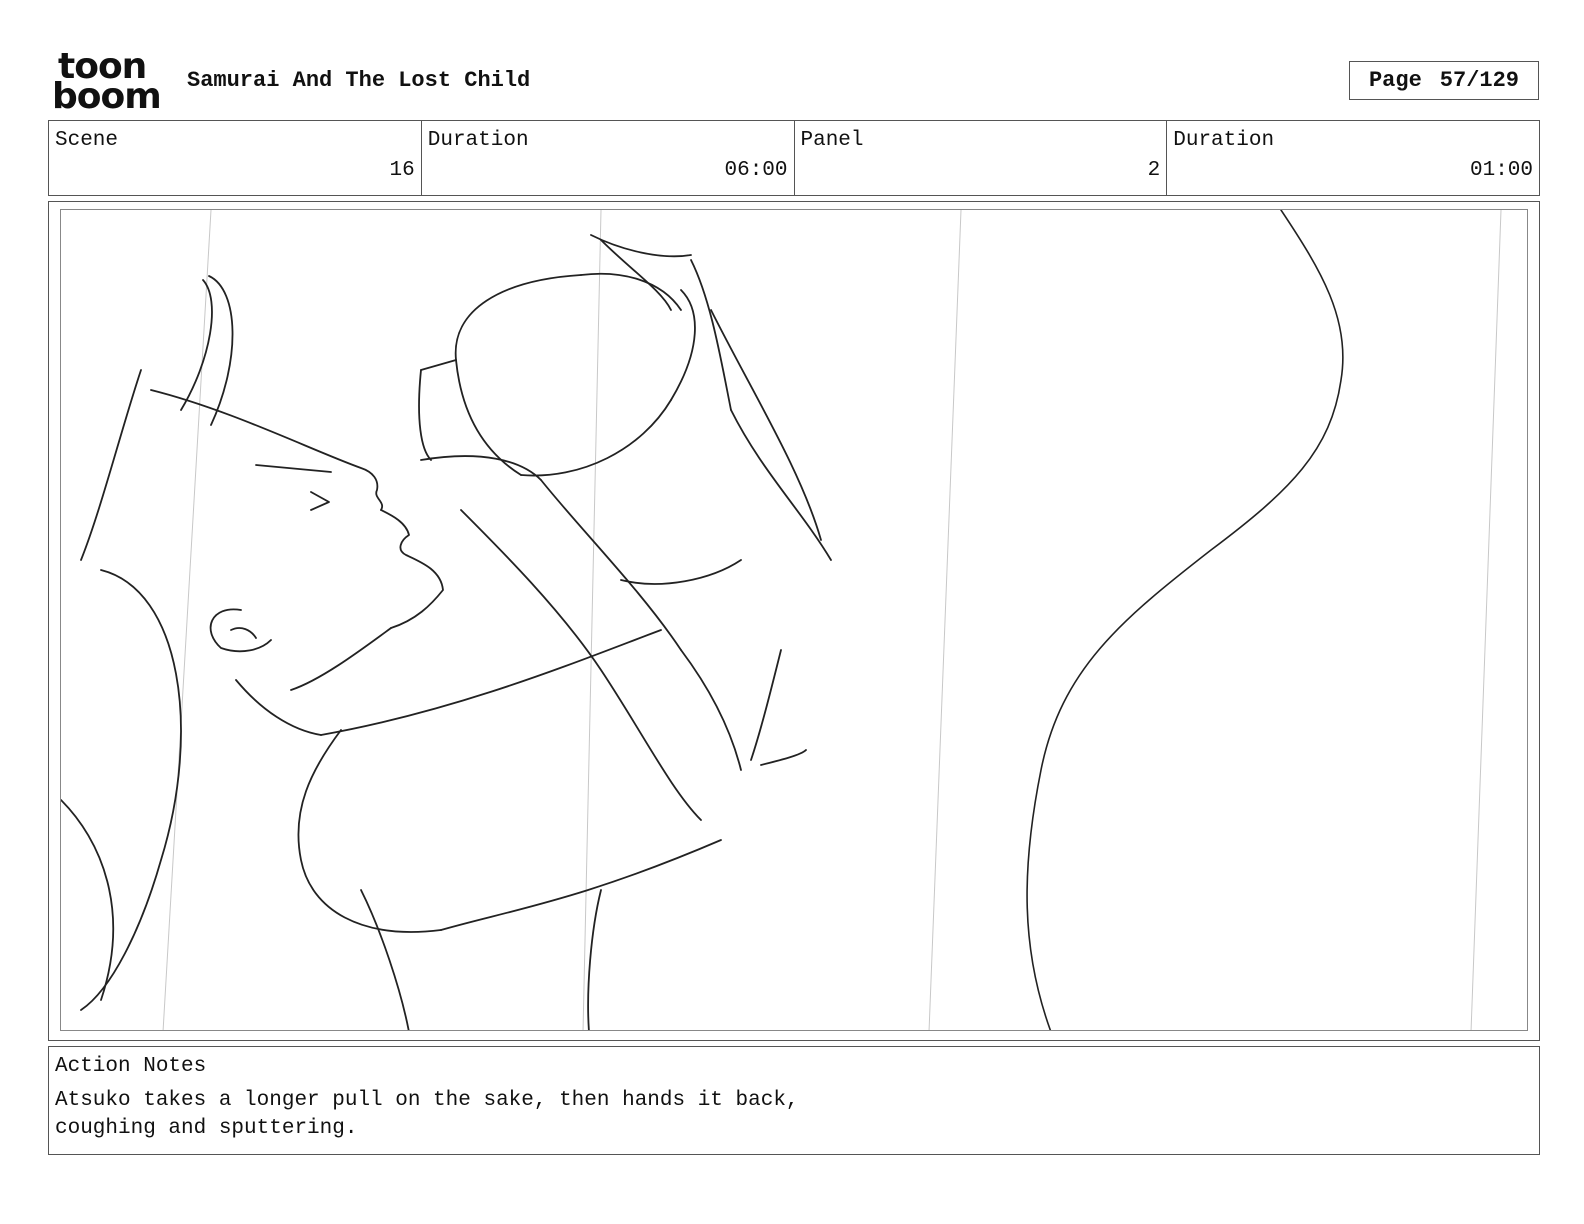  What do you see at coordinates (832, 140) in the screenshot?
I see `panel-label: Panel` at bounding box center [832, 140].